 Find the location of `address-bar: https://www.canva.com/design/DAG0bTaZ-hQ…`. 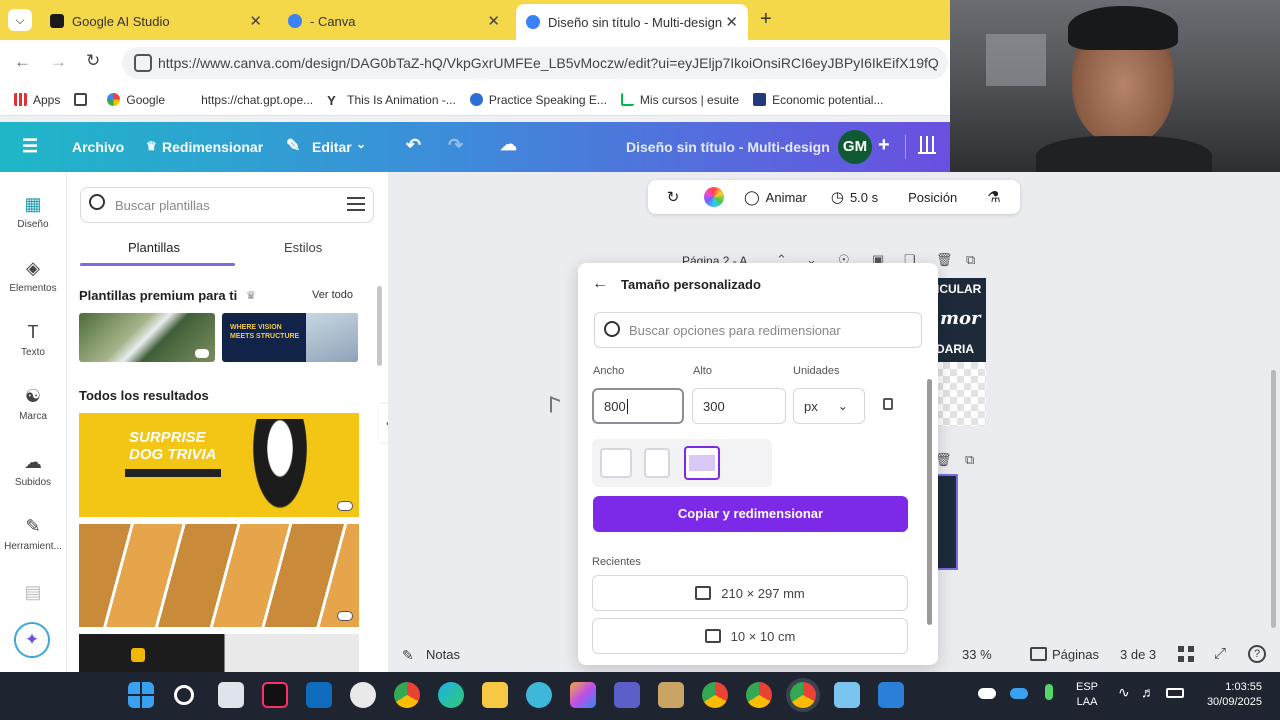

address-bar: https://www.canva.com/design/DAG0bTaZ-hQ… is located at coordinates (535, 63).